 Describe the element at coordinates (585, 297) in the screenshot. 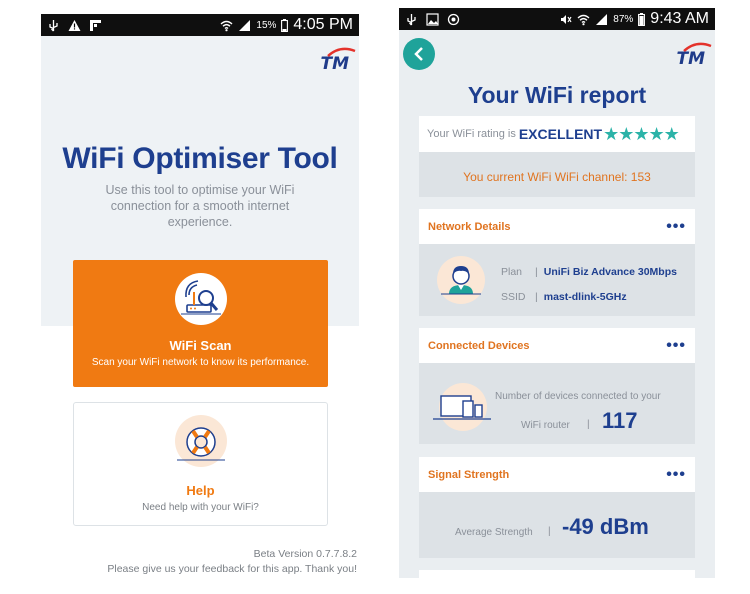

I see `ssid-value: mast-dlink-5GHz` at that location.